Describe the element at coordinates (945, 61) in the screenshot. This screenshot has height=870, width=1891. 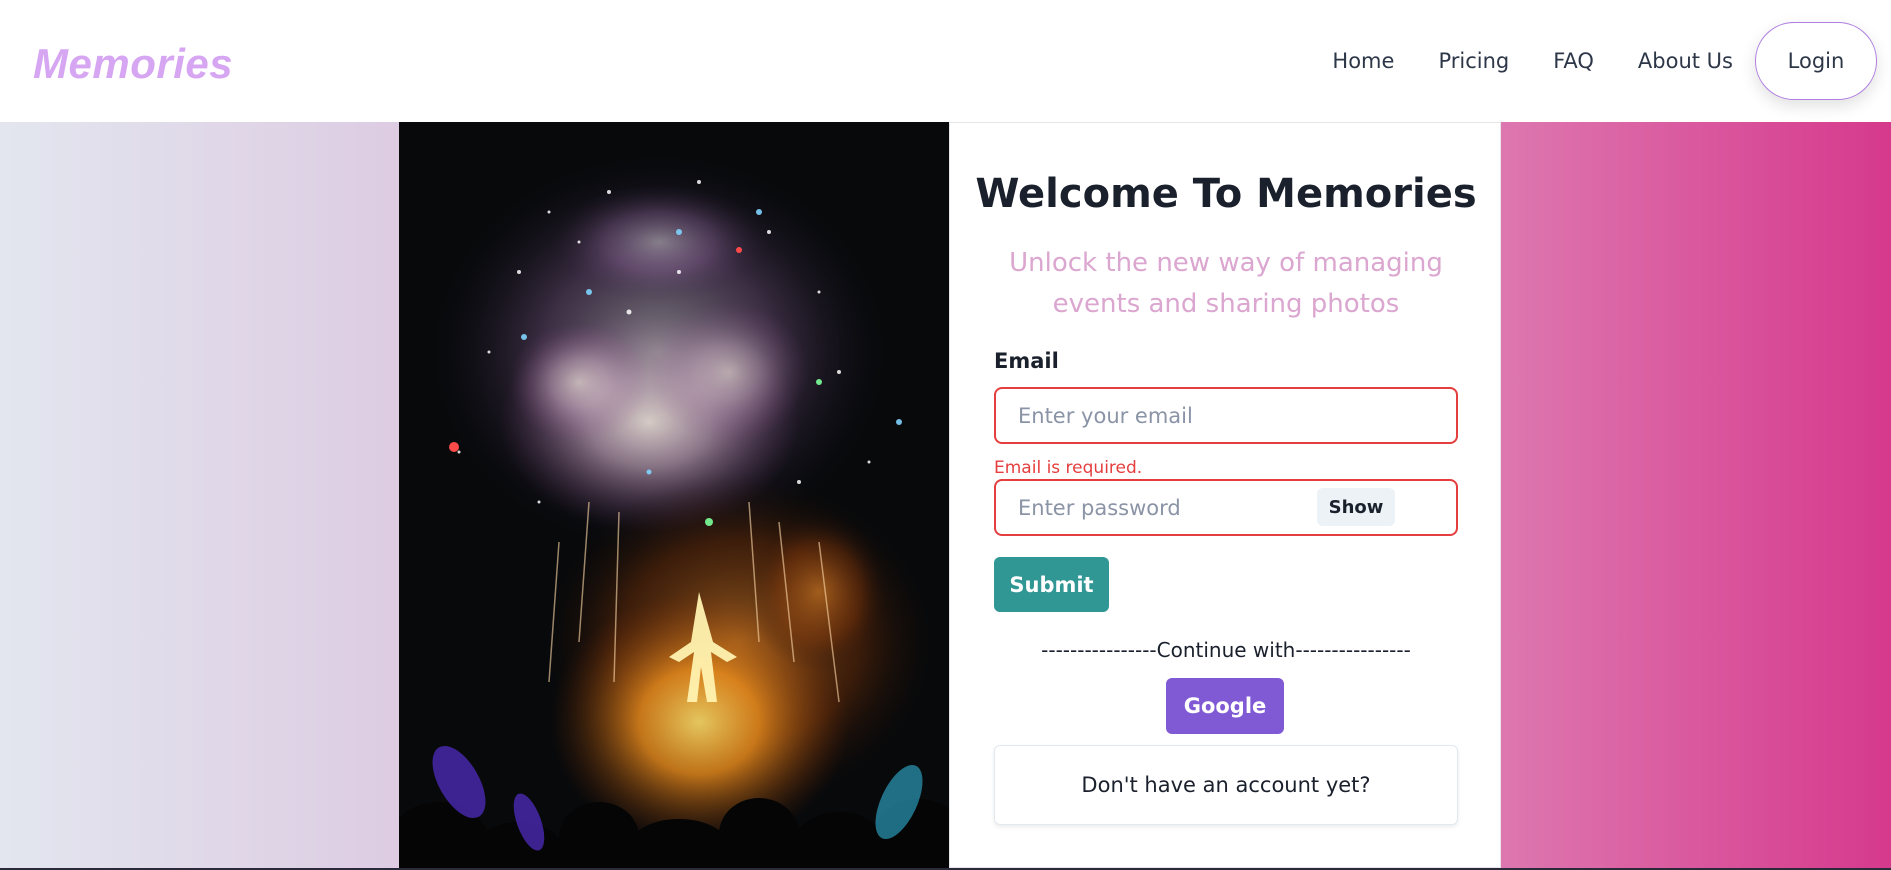
I see `navbar: Memories Home Pricing FAQ About Us Login` at that location.